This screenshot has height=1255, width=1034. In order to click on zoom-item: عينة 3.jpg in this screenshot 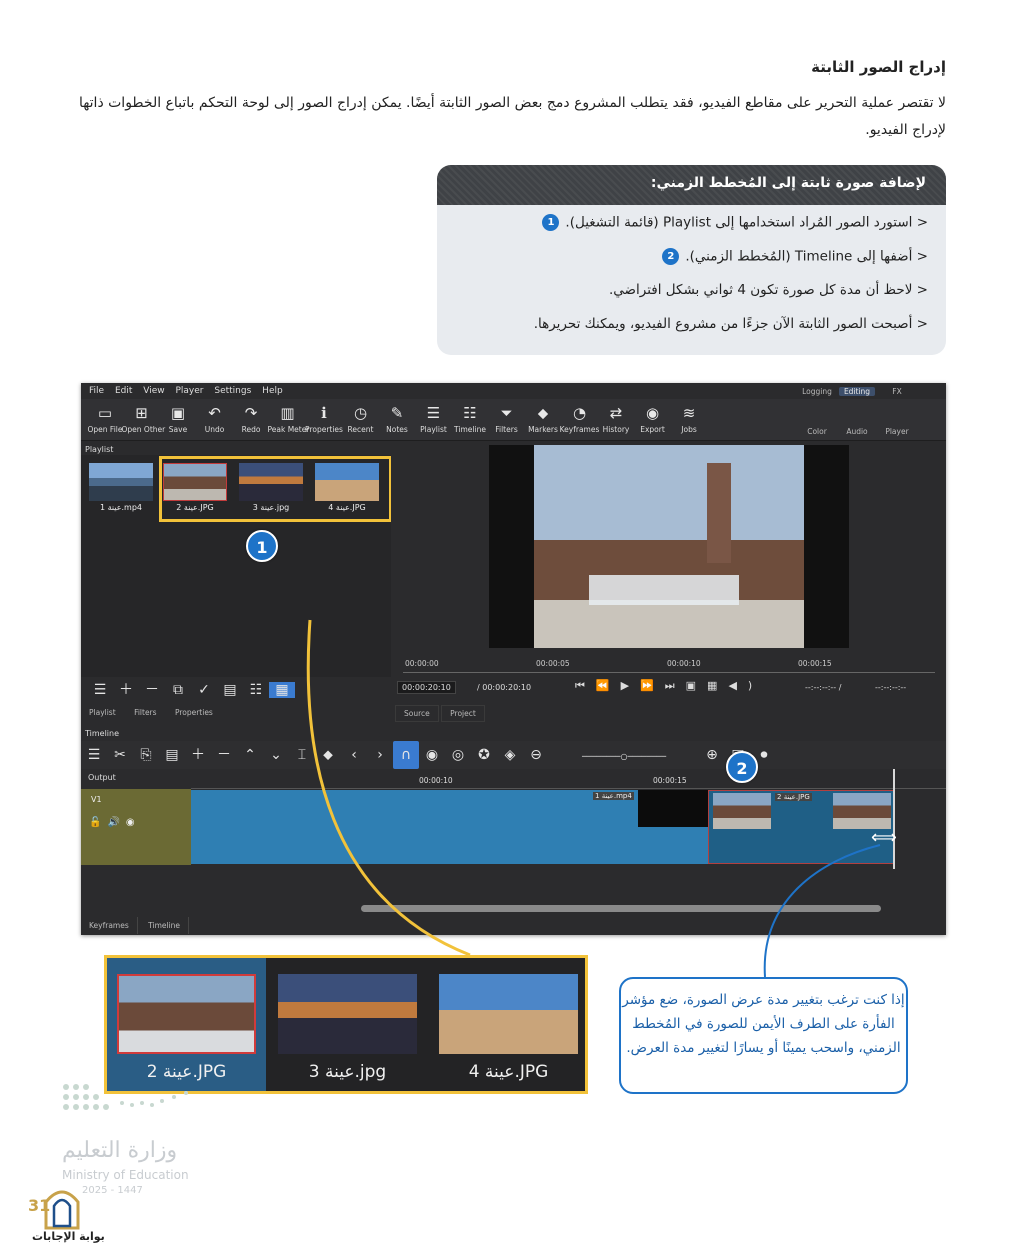, I will do `click(347, 1024)`.